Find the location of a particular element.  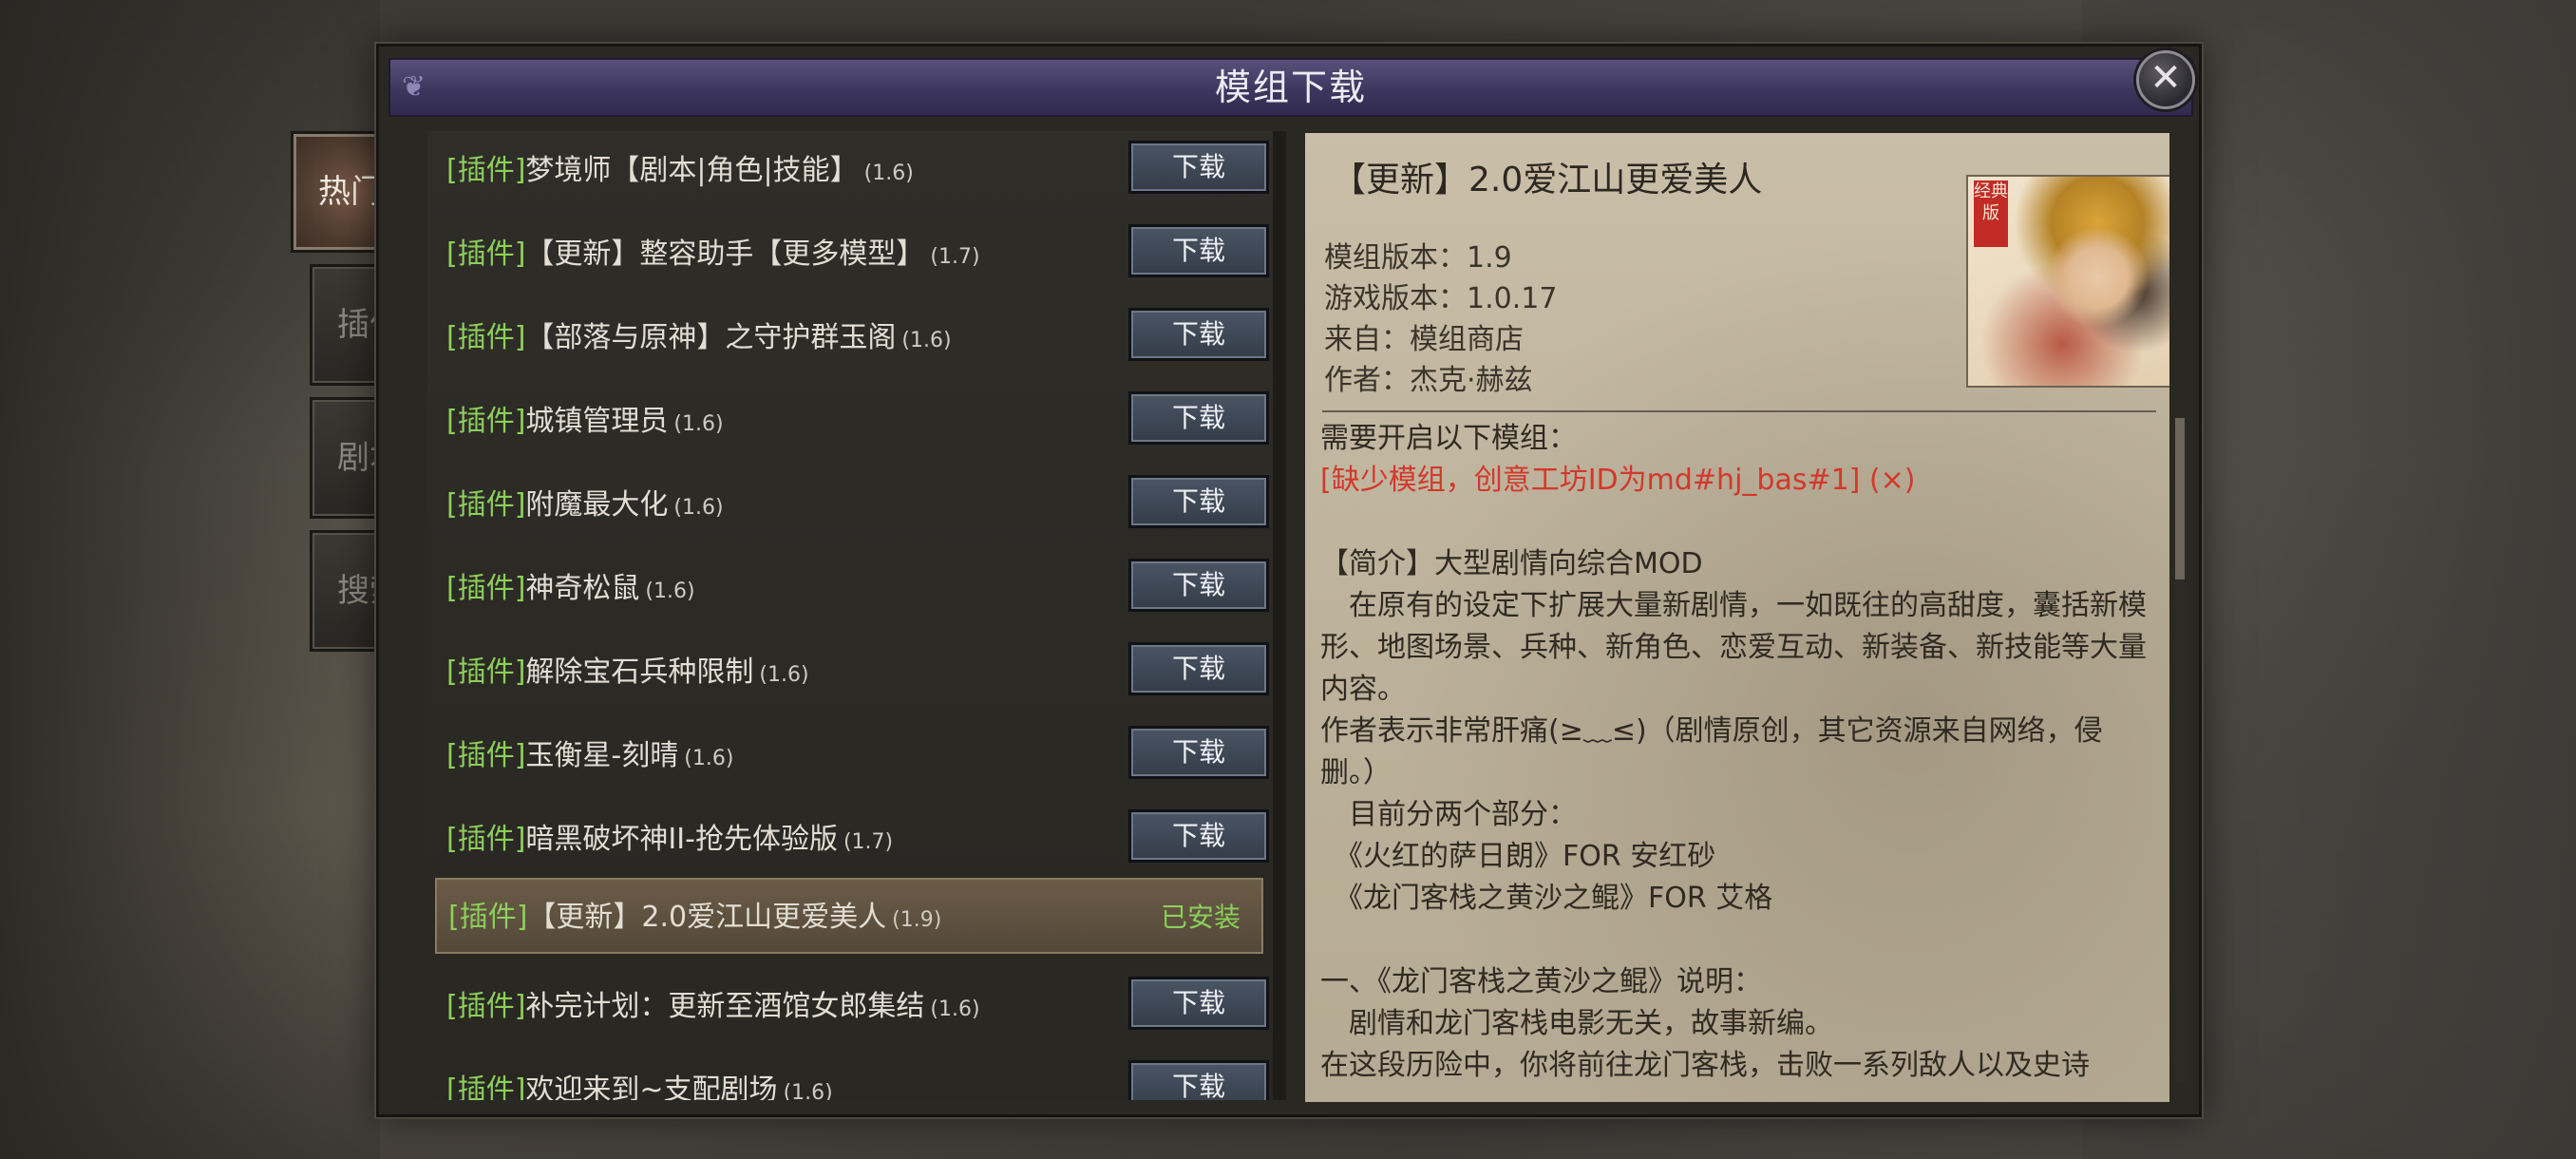

part-item: 《火红的萨日朗》FOR 安红砂 is located at coordinates (1518, 856).